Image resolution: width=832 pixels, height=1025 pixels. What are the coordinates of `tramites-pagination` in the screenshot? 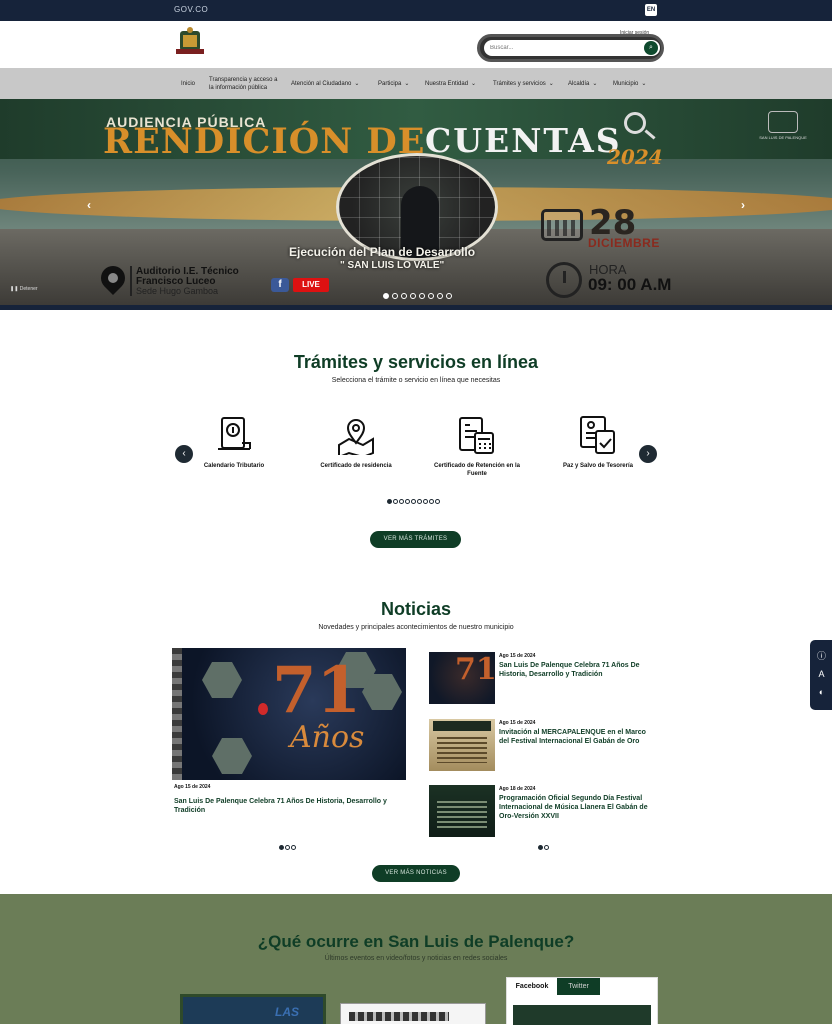 It's located at (413, 501).